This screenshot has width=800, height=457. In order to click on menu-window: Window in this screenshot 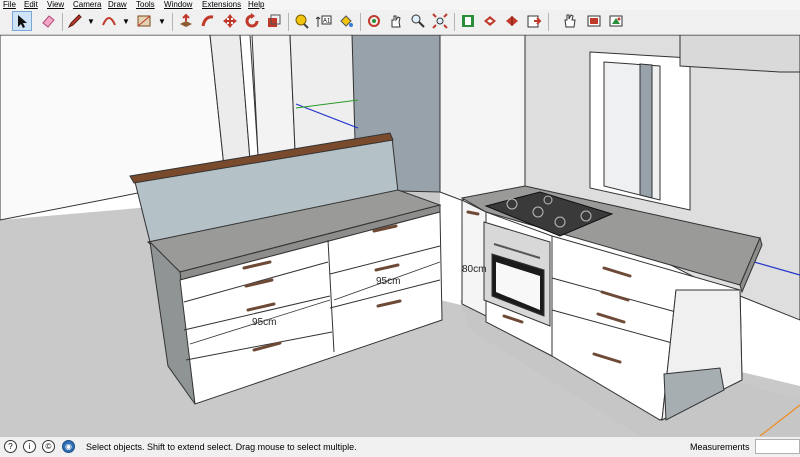, I will do `click(178, 5)`.